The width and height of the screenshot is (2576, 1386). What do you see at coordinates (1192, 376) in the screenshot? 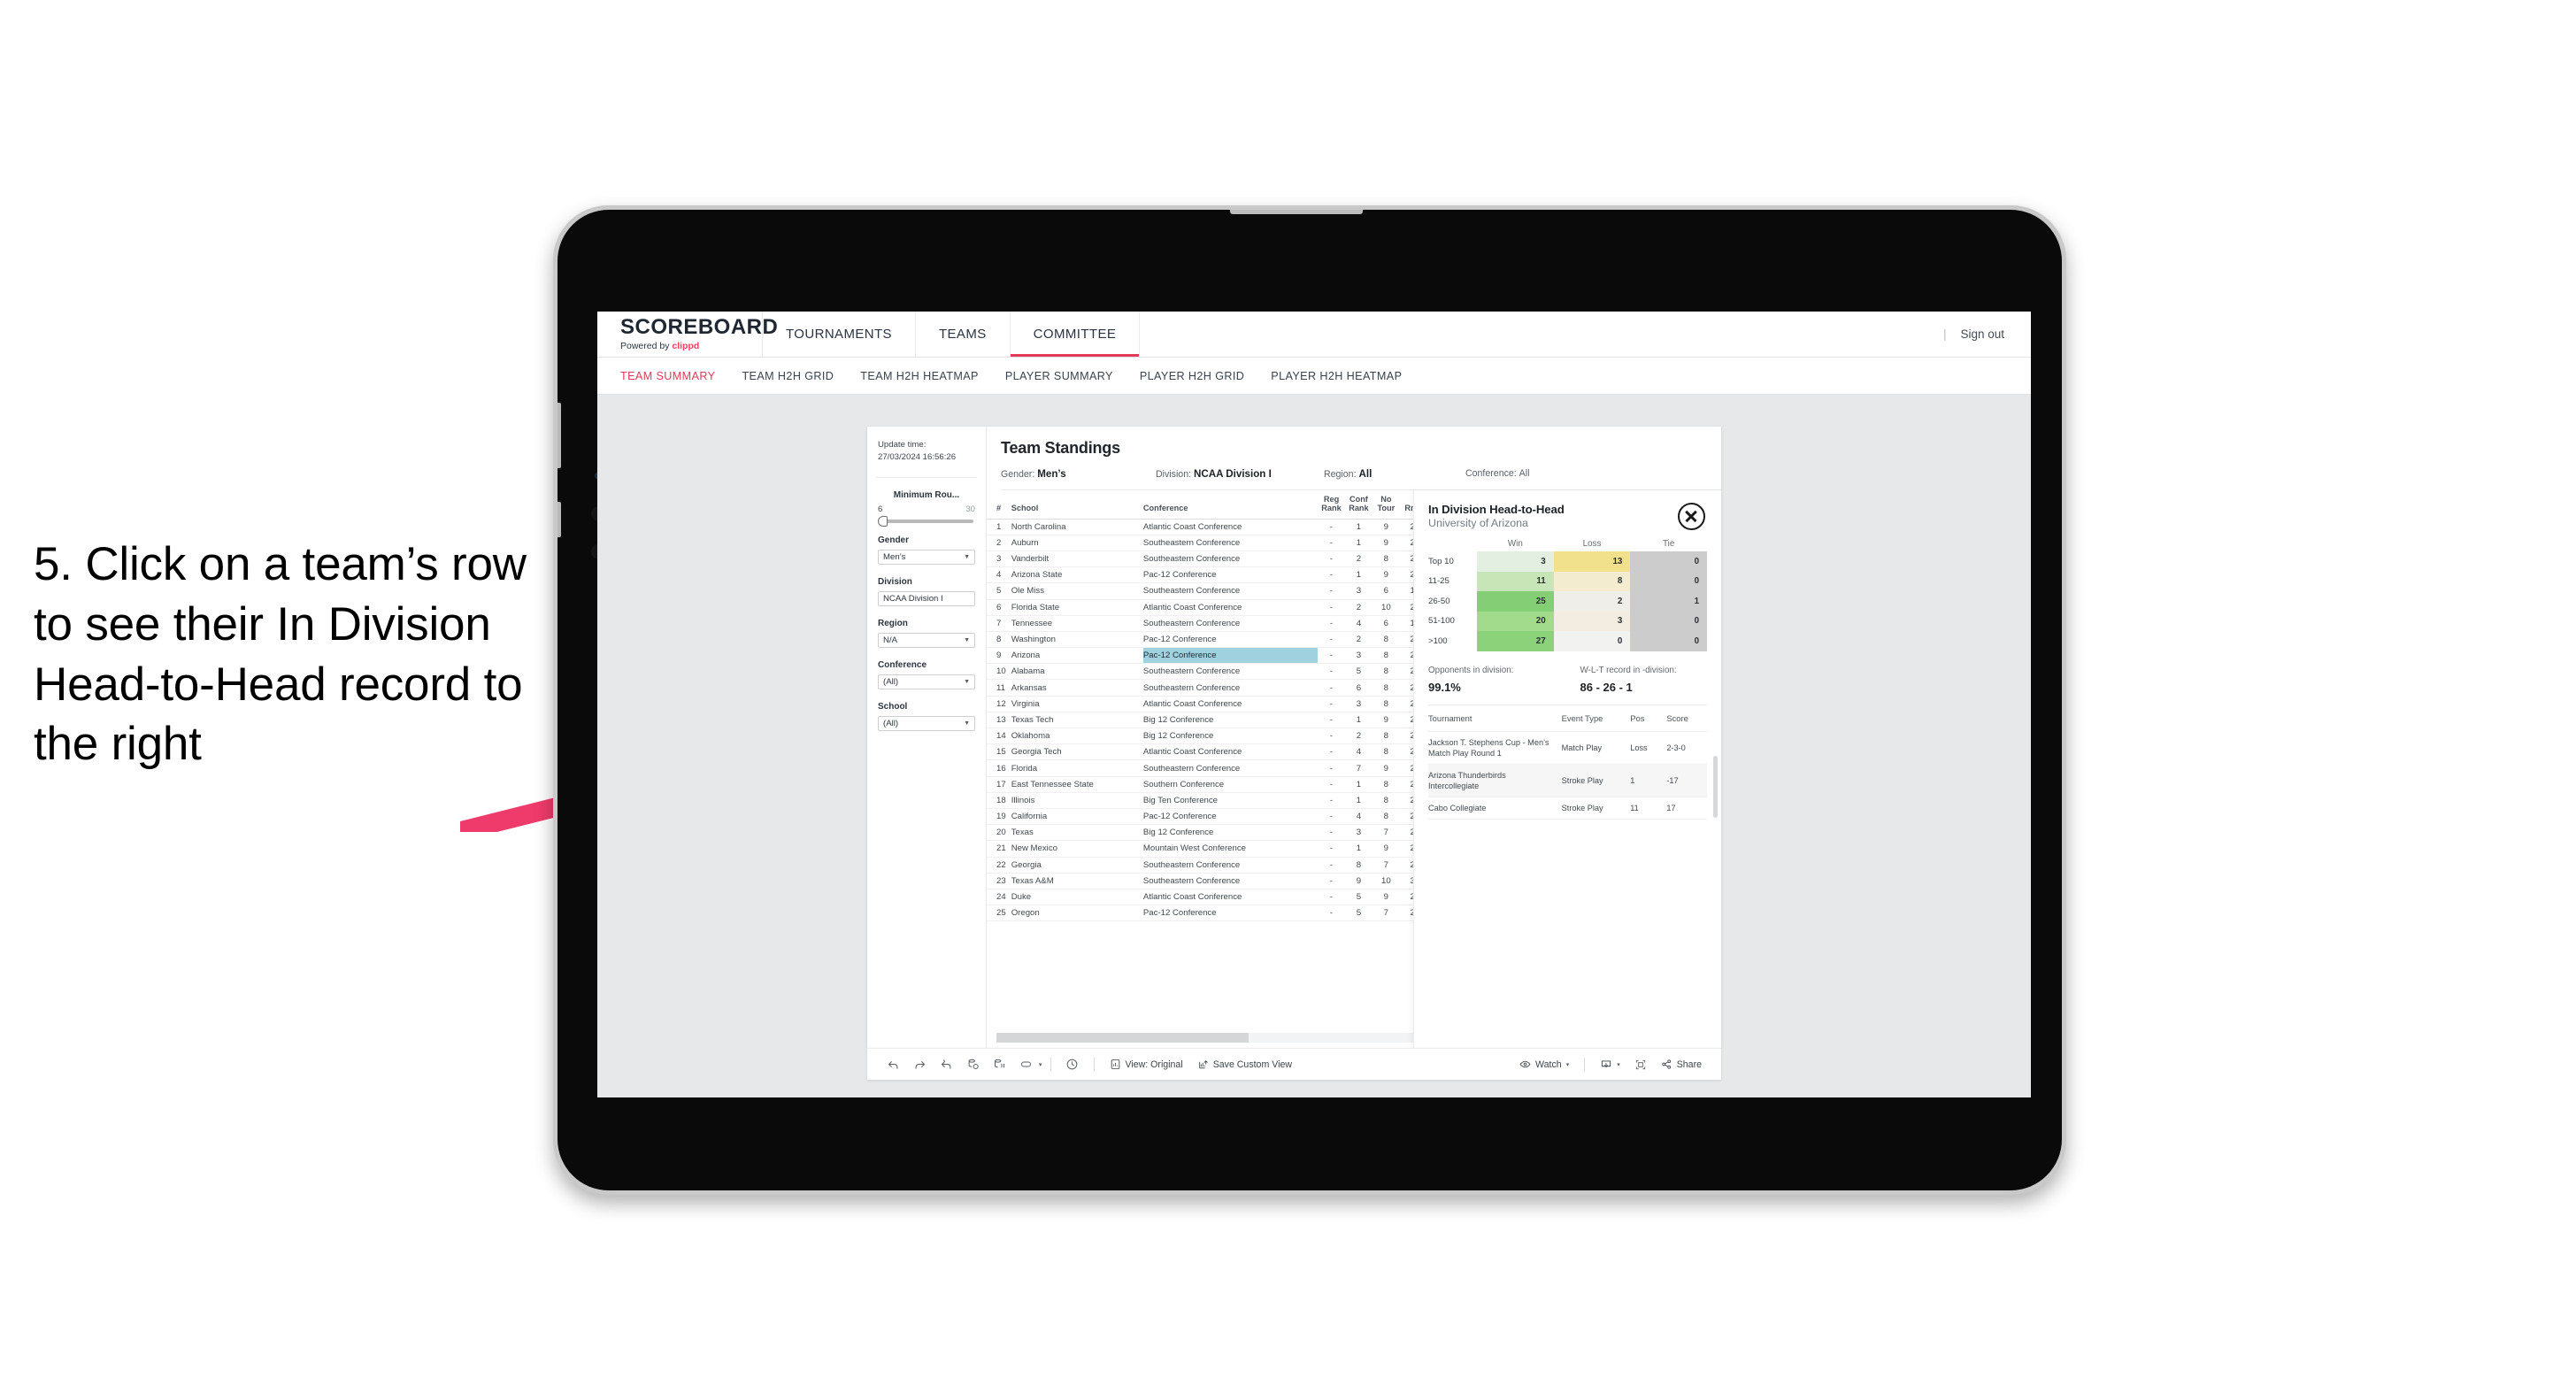
I see `tab-player-h2h-grid: PLAYER H2H GRID` at bounding box center [1192, 376].